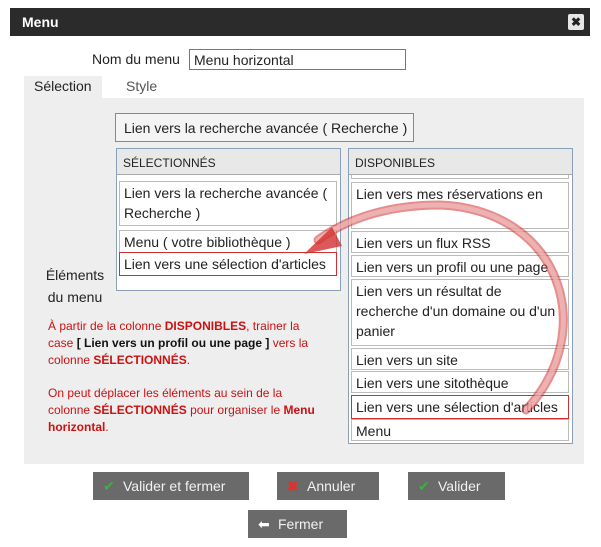 The width and height of the screenshot is (601, 547). What do you see at coordinates (293, 486) in the screenshot?
I see `cancel-x-icon: ✖` at bounding box center [293, 486].